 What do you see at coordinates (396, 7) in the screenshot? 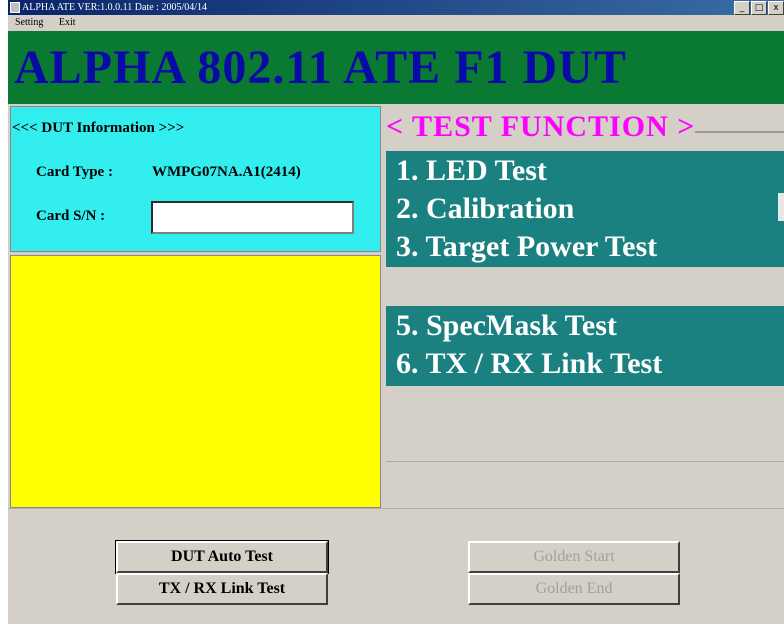
I see `window-title-bar: ALPHA ATE VER:1.0.0.11 Date : 2005/04/14` at bounding box center [396, 7].